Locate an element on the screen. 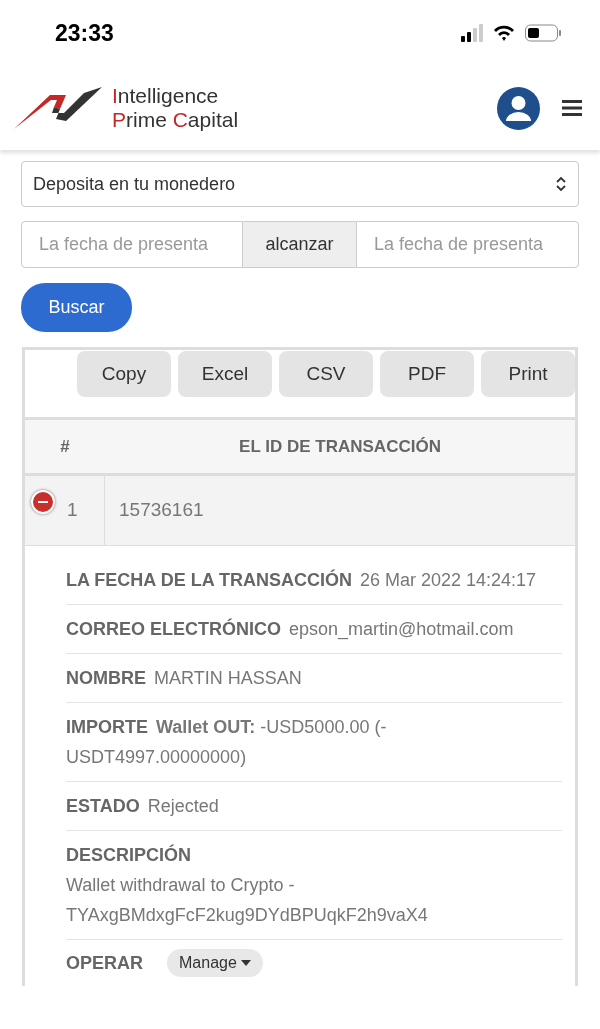 This screenshot has height=1029, width=600. detail-text: IMPORTE Wallet OUT: -USD5000.00 (-USDT4997.00000000) is located at coordinates (227, 742).